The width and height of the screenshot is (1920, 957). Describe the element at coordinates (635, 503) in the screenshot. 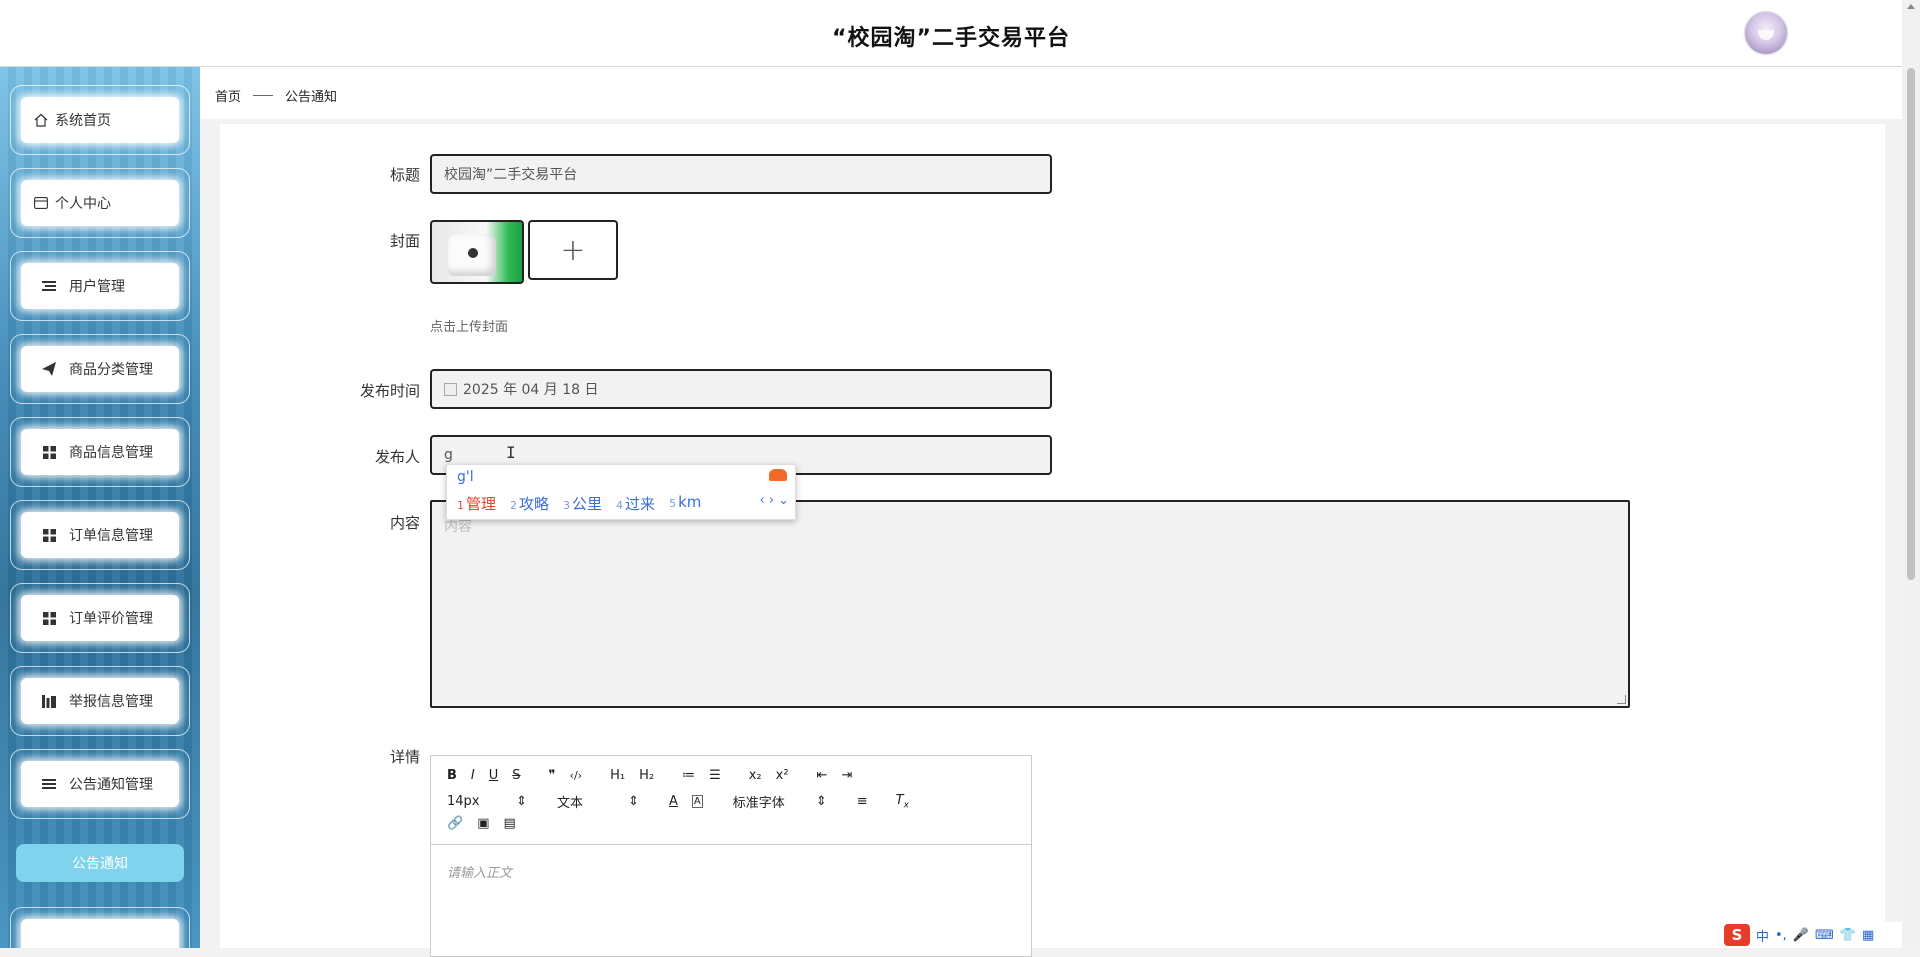

I see `ime-candidate: 4 过来` at that location.